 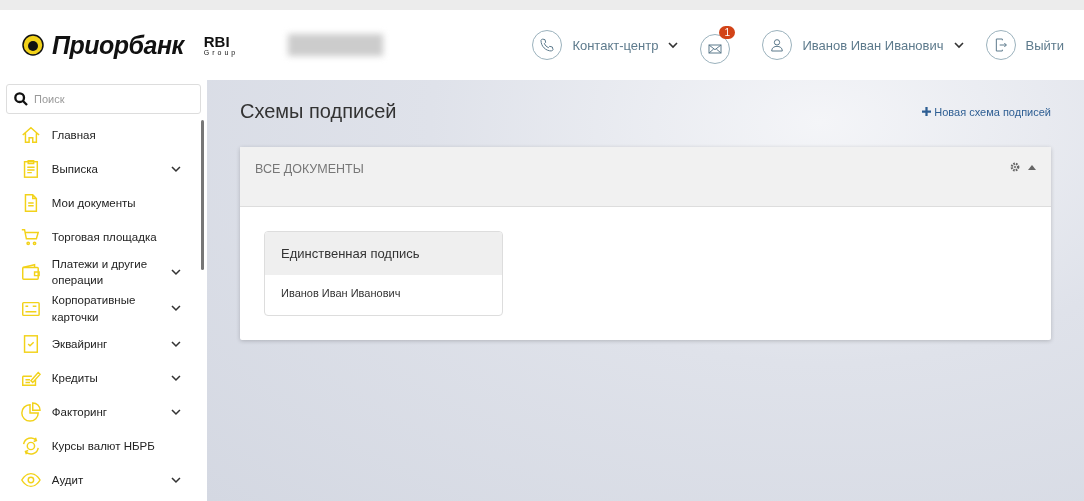 What do you see at coordinates (727, 32) in the screenshot?
I see `unread-badge: 1` at bounding box center [727, 32].